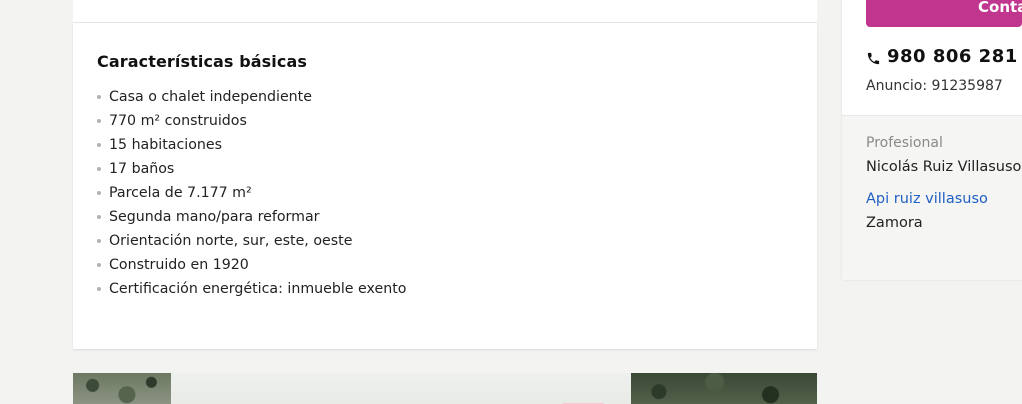  What do you see at coordinates (142, 169) in the screenshot?
I see `feature-text: 17 baños` at bounding box center [142, 169].